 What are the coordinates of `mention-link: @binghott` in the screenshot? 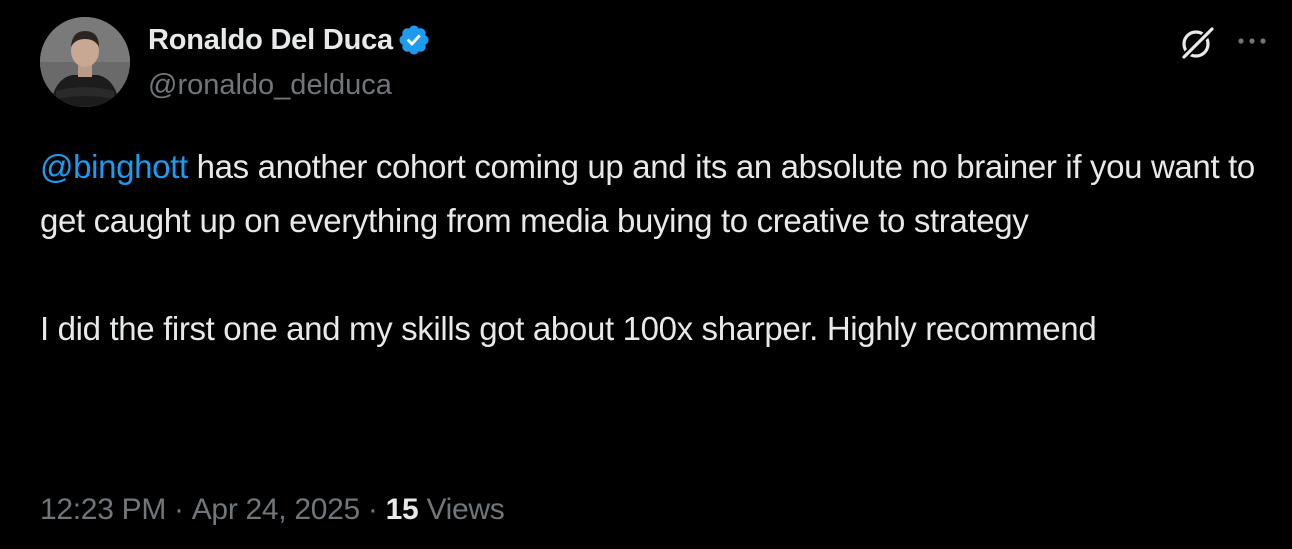 It's located at (114, 166).